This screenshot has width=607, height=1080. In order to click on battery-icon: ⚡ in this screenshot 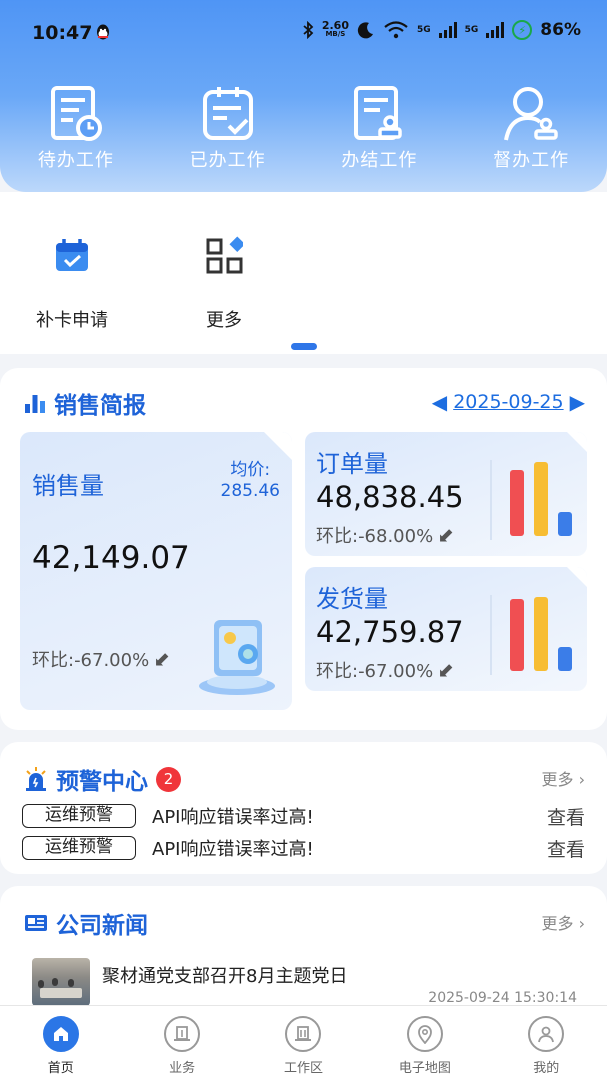, I will do `click(522, 30)`.